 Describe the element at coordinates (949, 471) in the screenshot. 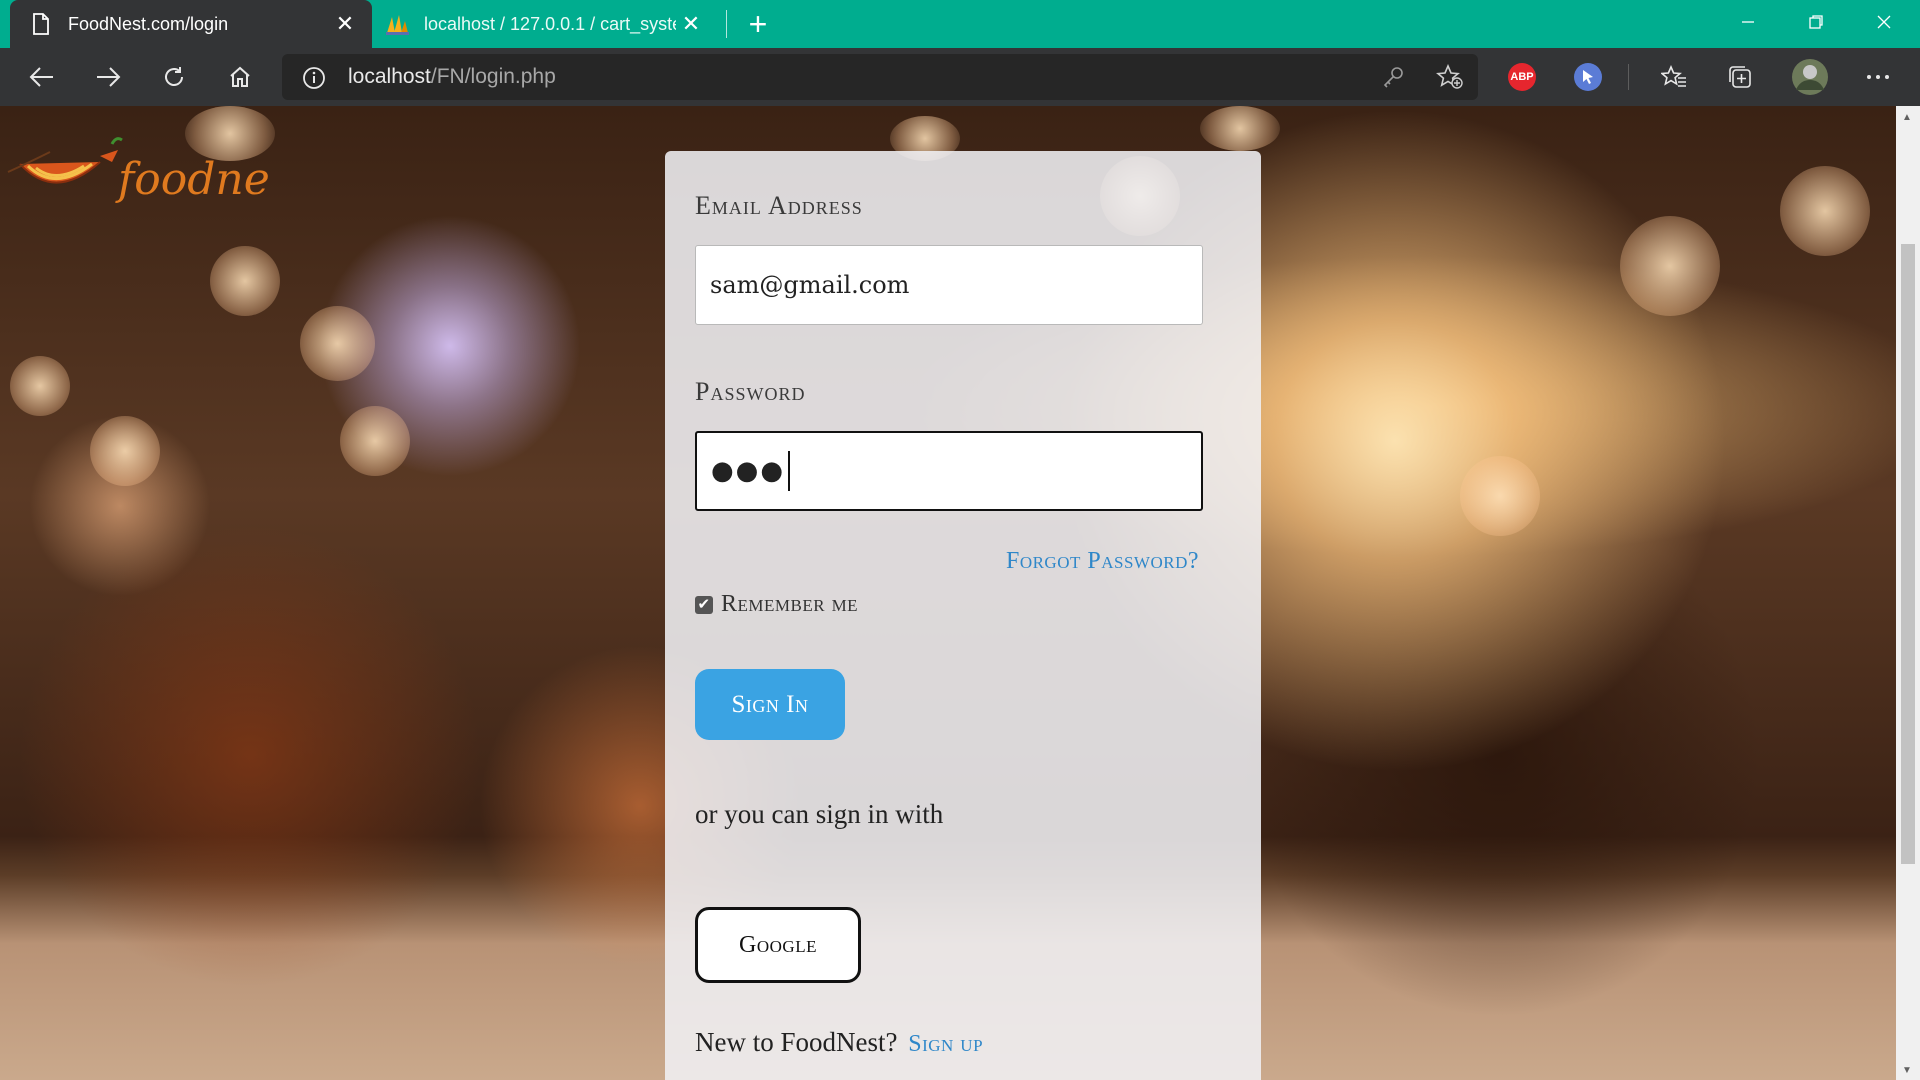

I see `password-field: ●●●` at that location.